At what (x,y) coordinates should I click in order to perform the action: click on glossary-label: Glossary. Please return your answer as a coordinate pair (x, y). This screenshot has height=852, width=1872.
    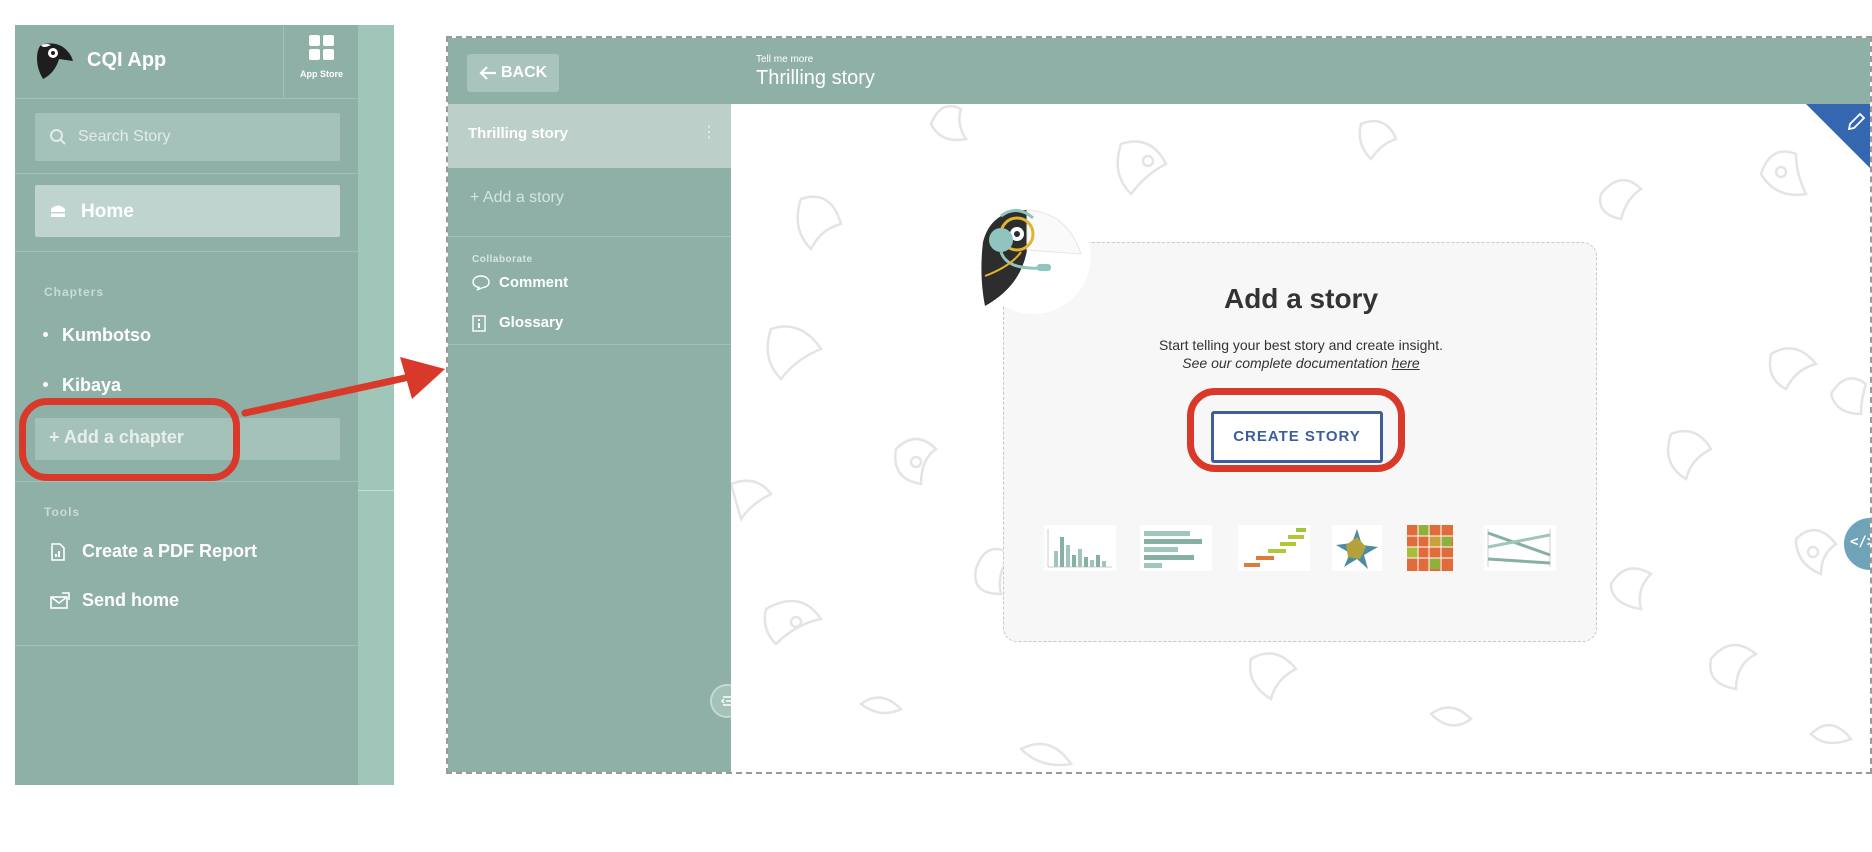
    Looking at the image, I should click on (531, 322).